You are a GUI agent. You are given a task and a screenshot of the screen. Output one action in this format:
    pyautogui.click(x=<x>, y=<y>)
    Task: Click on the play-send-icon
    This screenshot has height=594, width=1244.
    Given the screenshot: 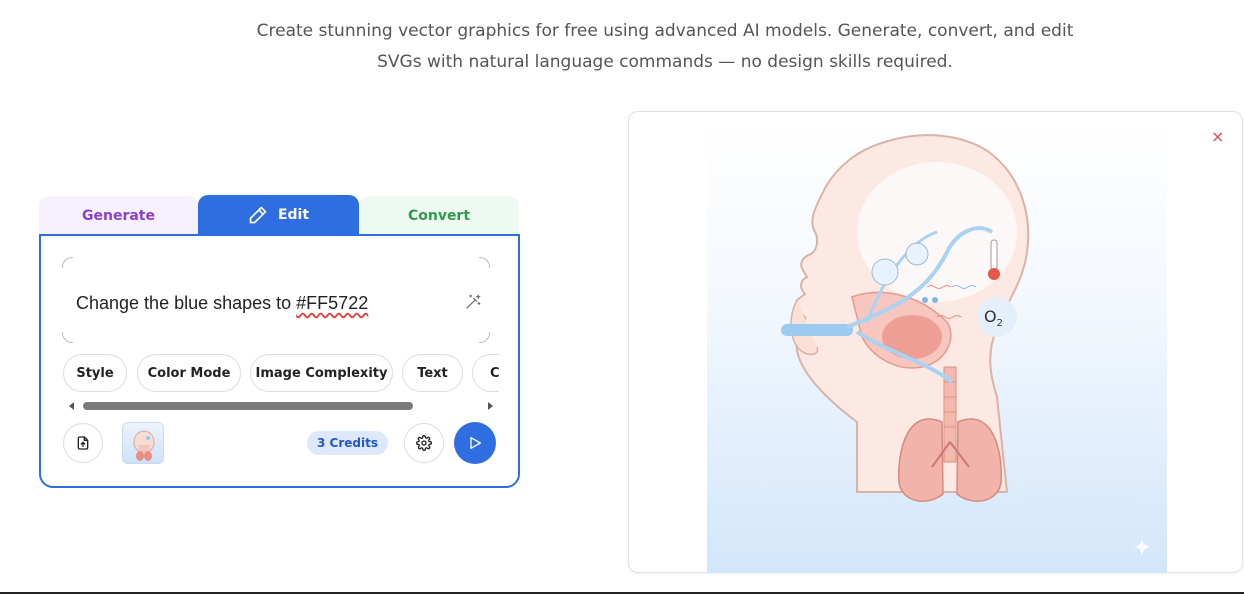 What is the action you would take?
    pyautogui.click(x=475, y=443)
    